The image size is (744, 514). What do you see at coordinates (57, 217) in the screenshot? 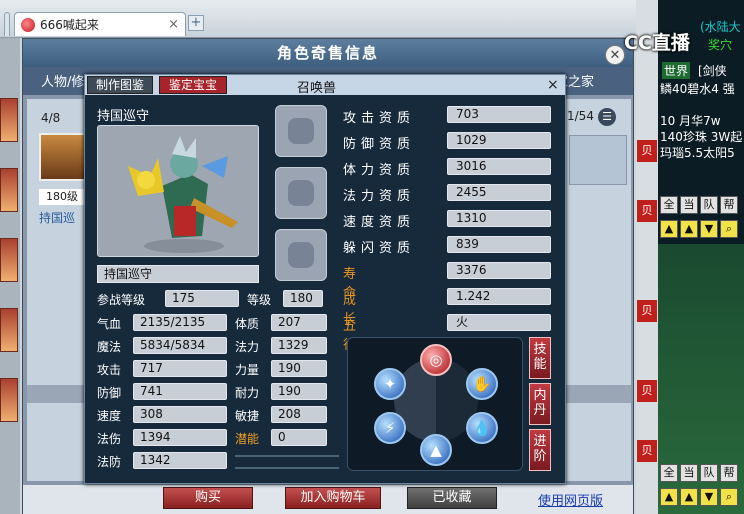
I see `item-name: 持国巡` at bounding box center [57, 217].